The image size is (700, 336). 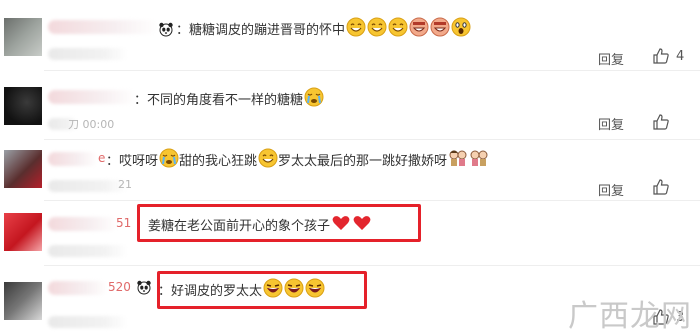 I want to click on timestamp: 21, so click(x=125, y=184).